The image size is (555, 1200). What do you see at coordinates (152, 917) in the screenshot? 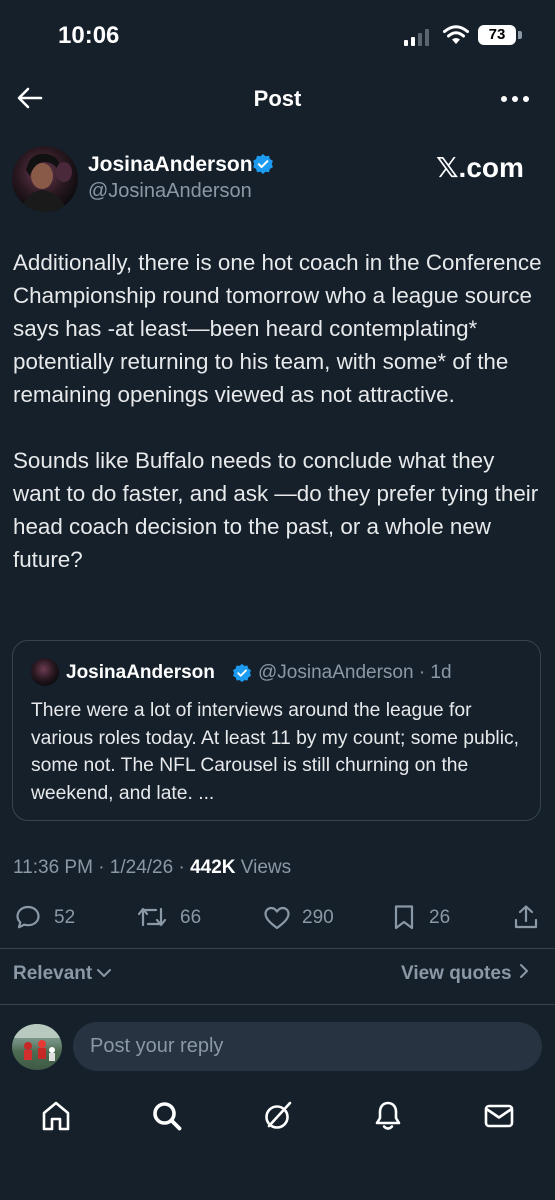
I see `repost-icon` at bounding box center [152, 917].